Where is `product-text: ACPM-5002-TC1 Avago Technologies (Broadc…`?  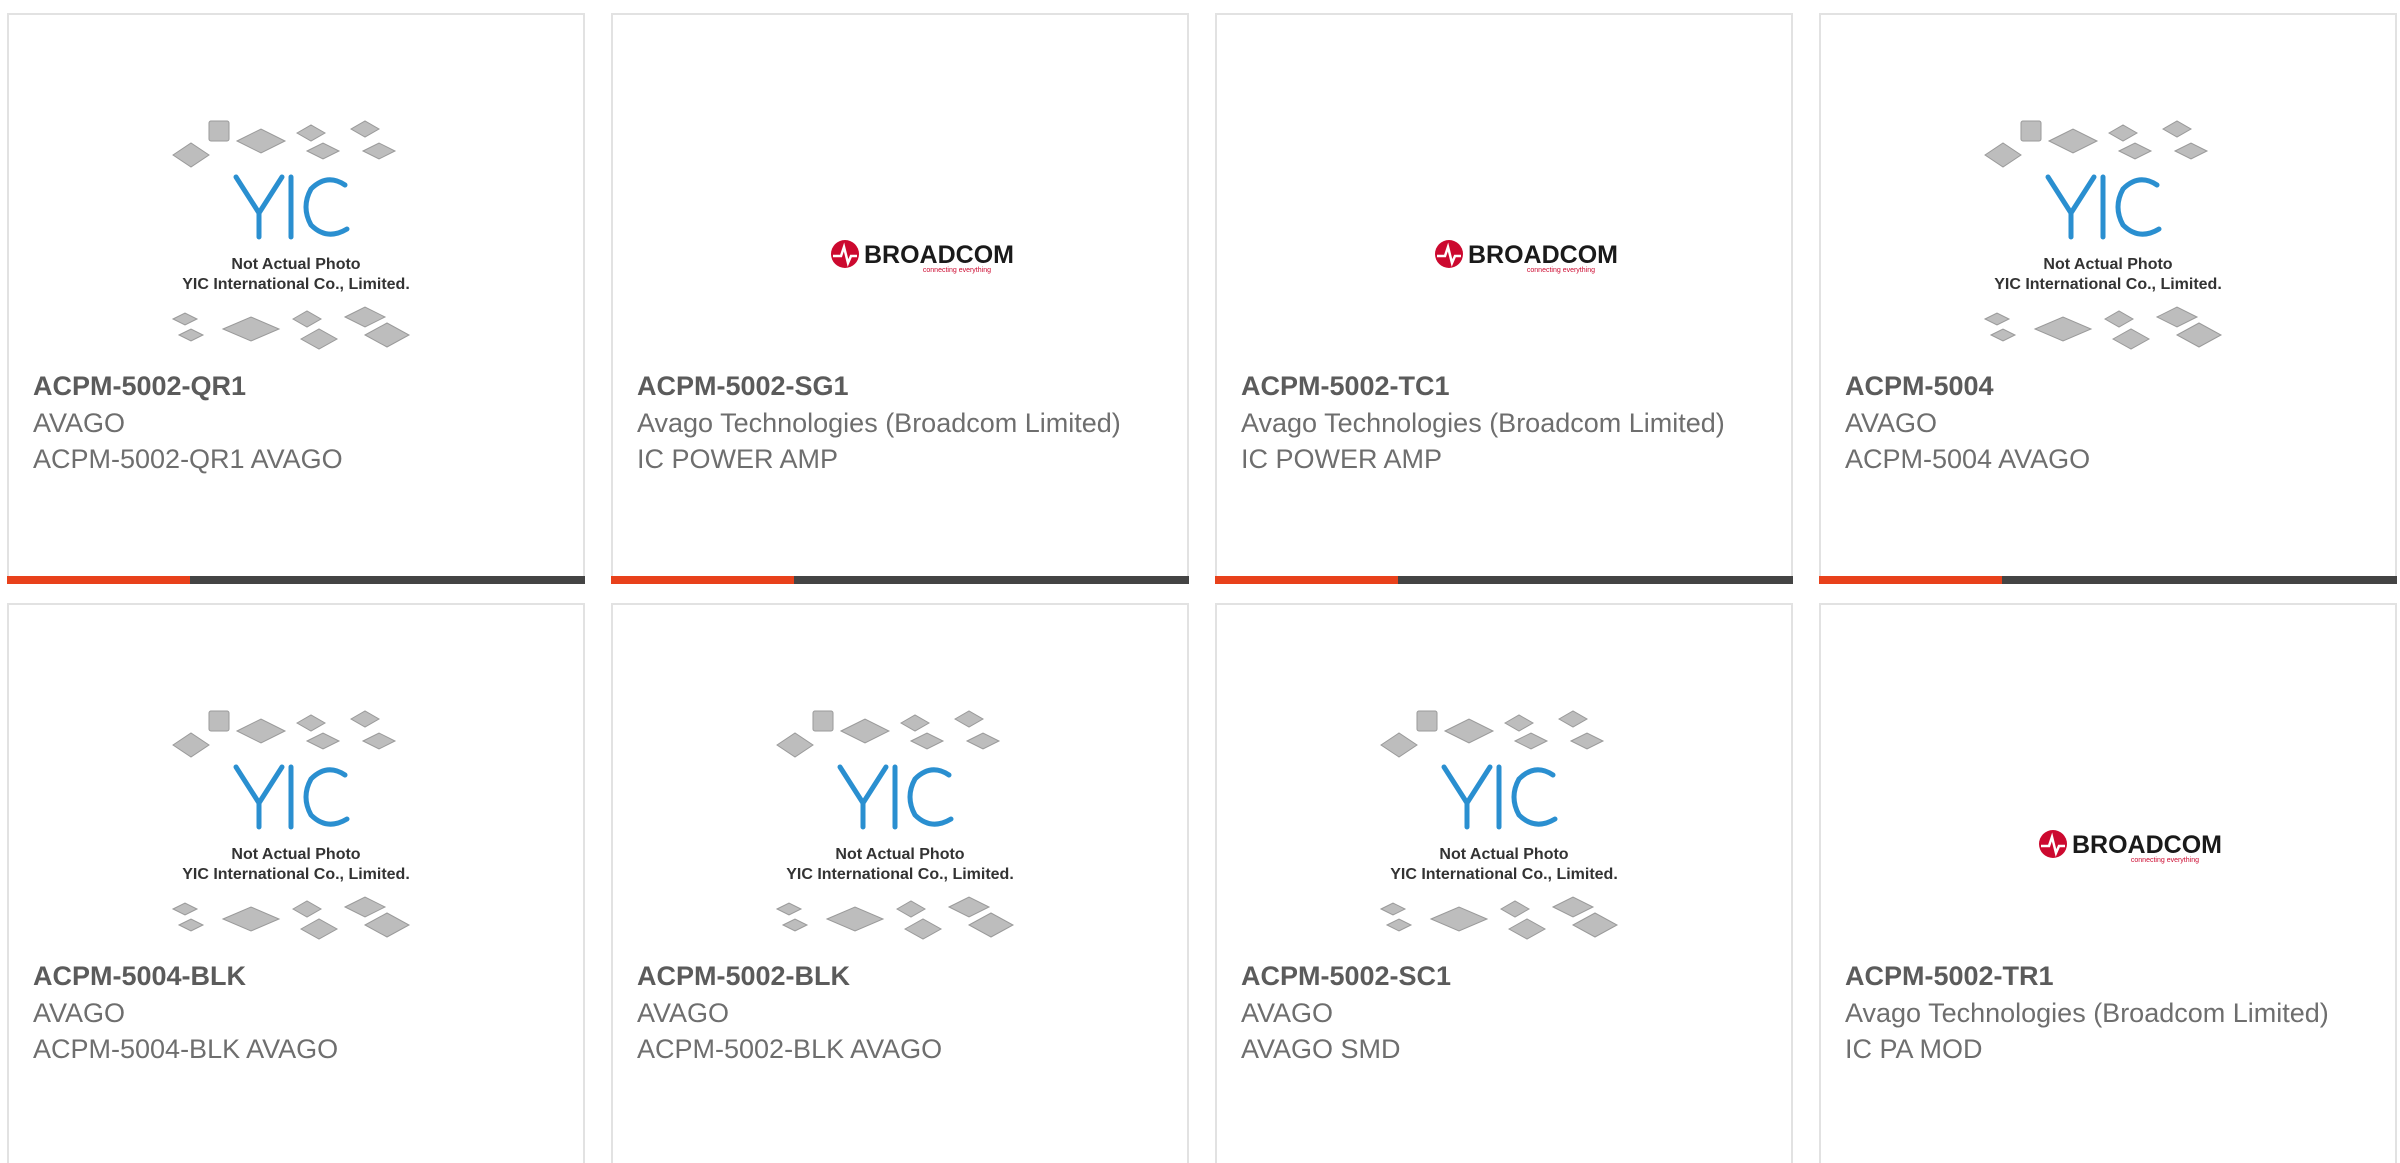
product-text: ACPM-5002-TC1 Avago Technologies (Broadc… is located at coordinates (1504, 422).